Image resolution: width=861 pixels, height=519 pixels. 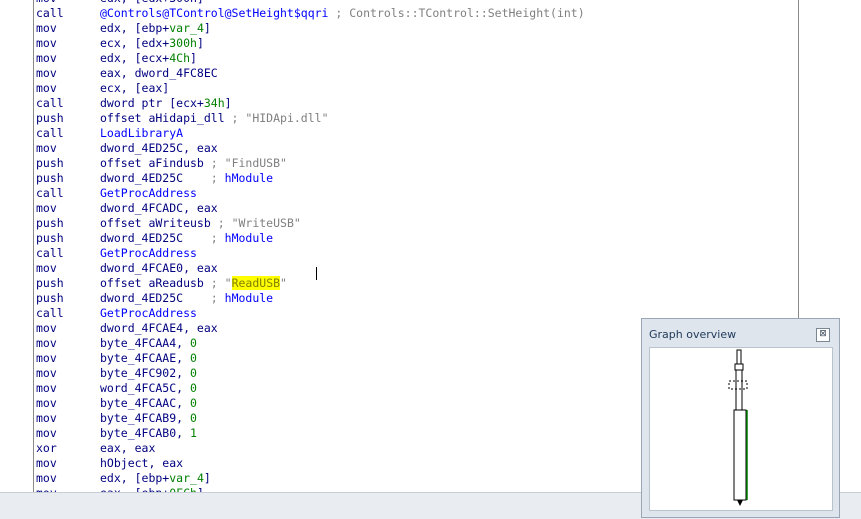 I want to click on operands: eax, dword_4FC8EC, so click(x=159, y=73).